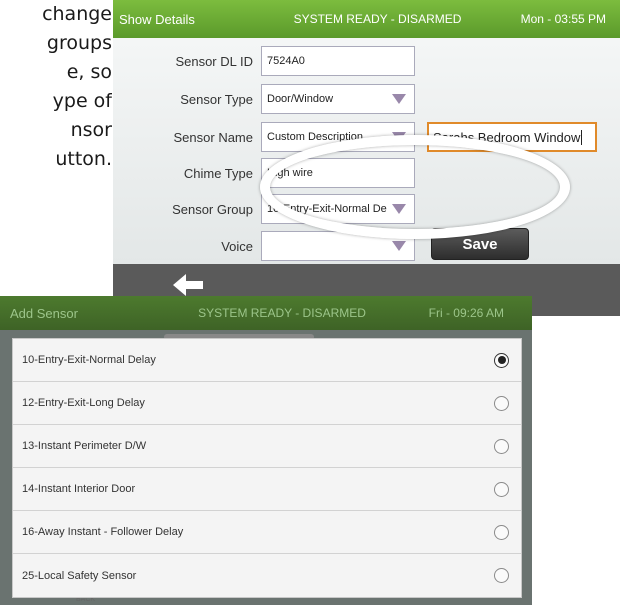  What do you see at coordinates (267, 360) in the screenshot?
I see `list-item: 10-Entry-Exit-Normal Delay` at bounding box center [267, 360].